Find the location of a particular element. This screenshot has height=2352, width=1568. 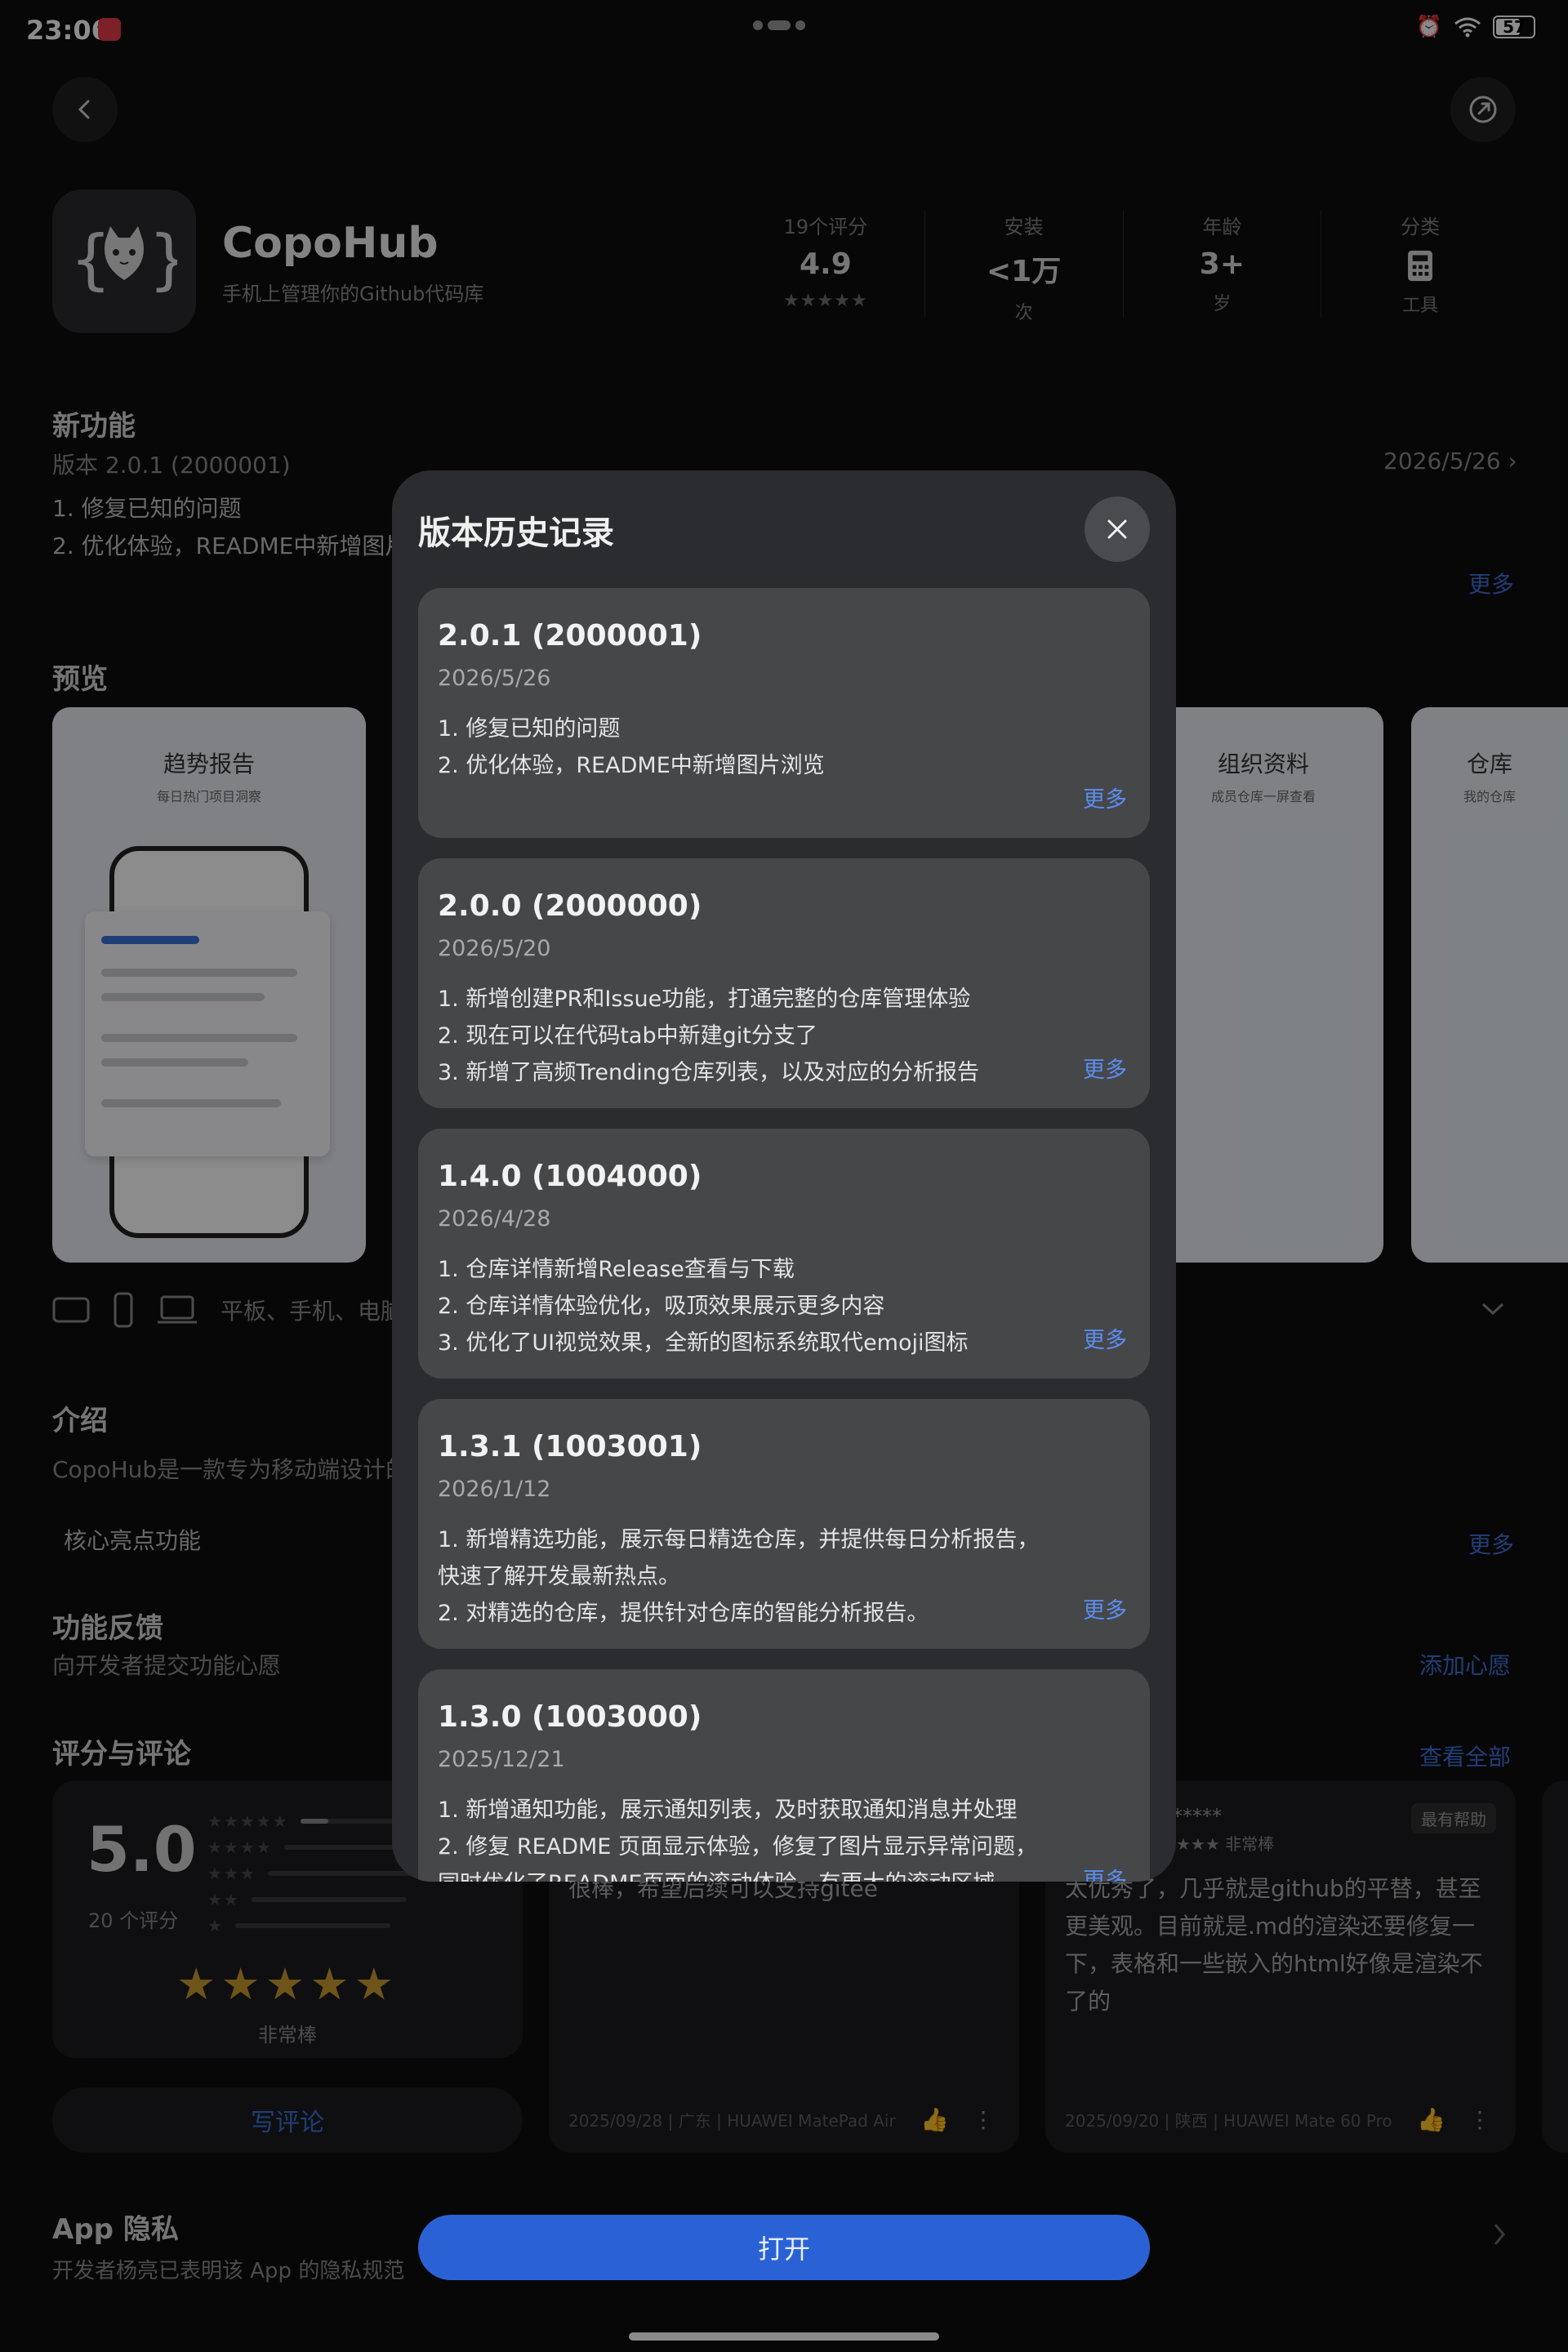

home-indicator is located at coordinates (784, 2336).